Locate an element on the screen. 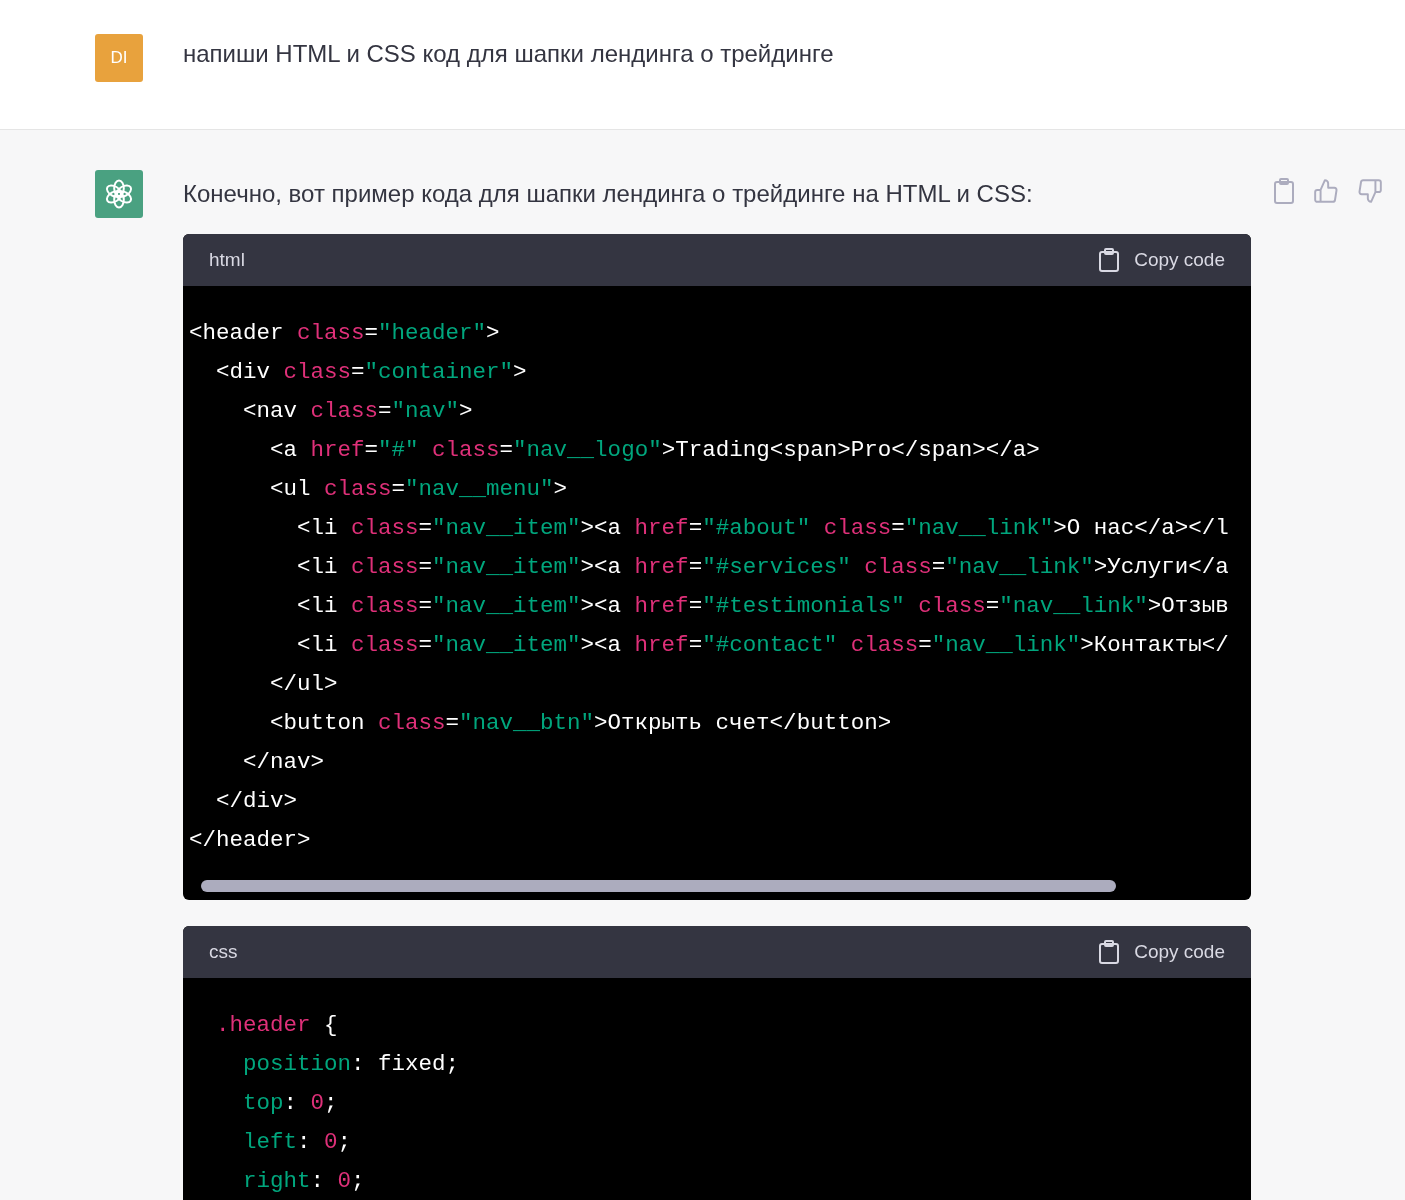 This screenshot has width=1405, height=1200. code-line: </nav> is located at coordinates (284, 762).